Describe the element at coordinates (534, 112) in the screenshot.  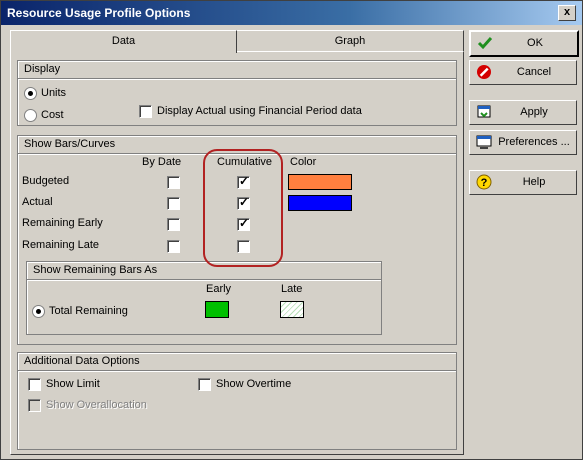
I see `apply-button-label: Apply` at that location.